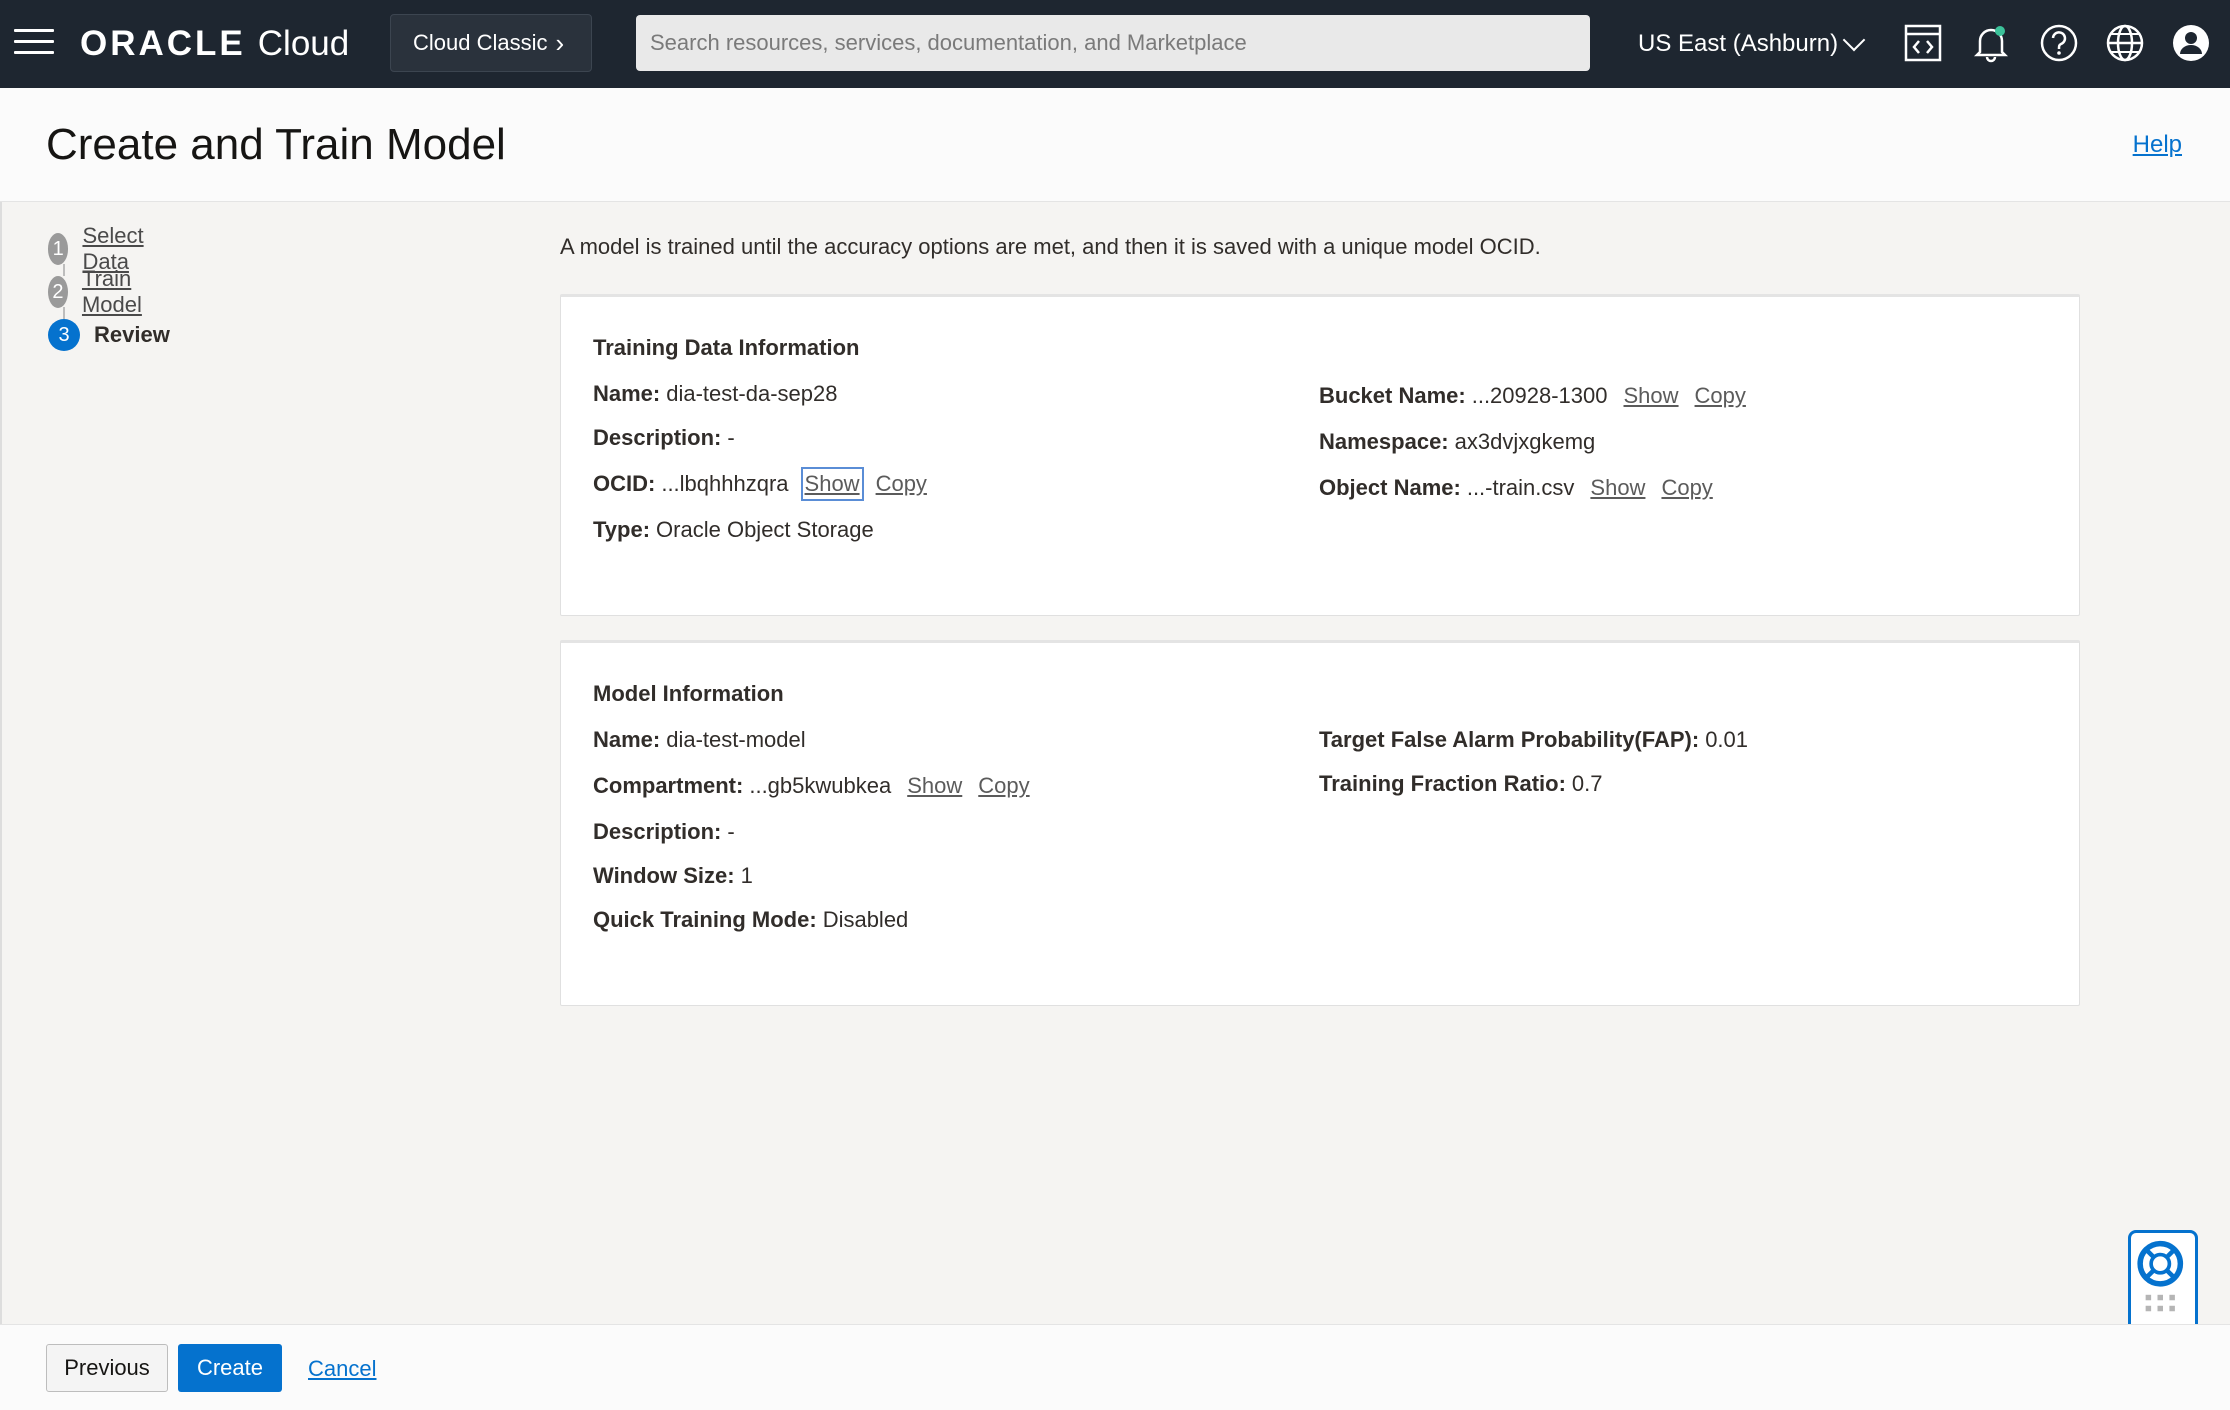 This screenshot has width=2230, height=1410. Describe the element at coordinates (1923, 43) in the screenshot. I see `code-editor-icon` at that location.